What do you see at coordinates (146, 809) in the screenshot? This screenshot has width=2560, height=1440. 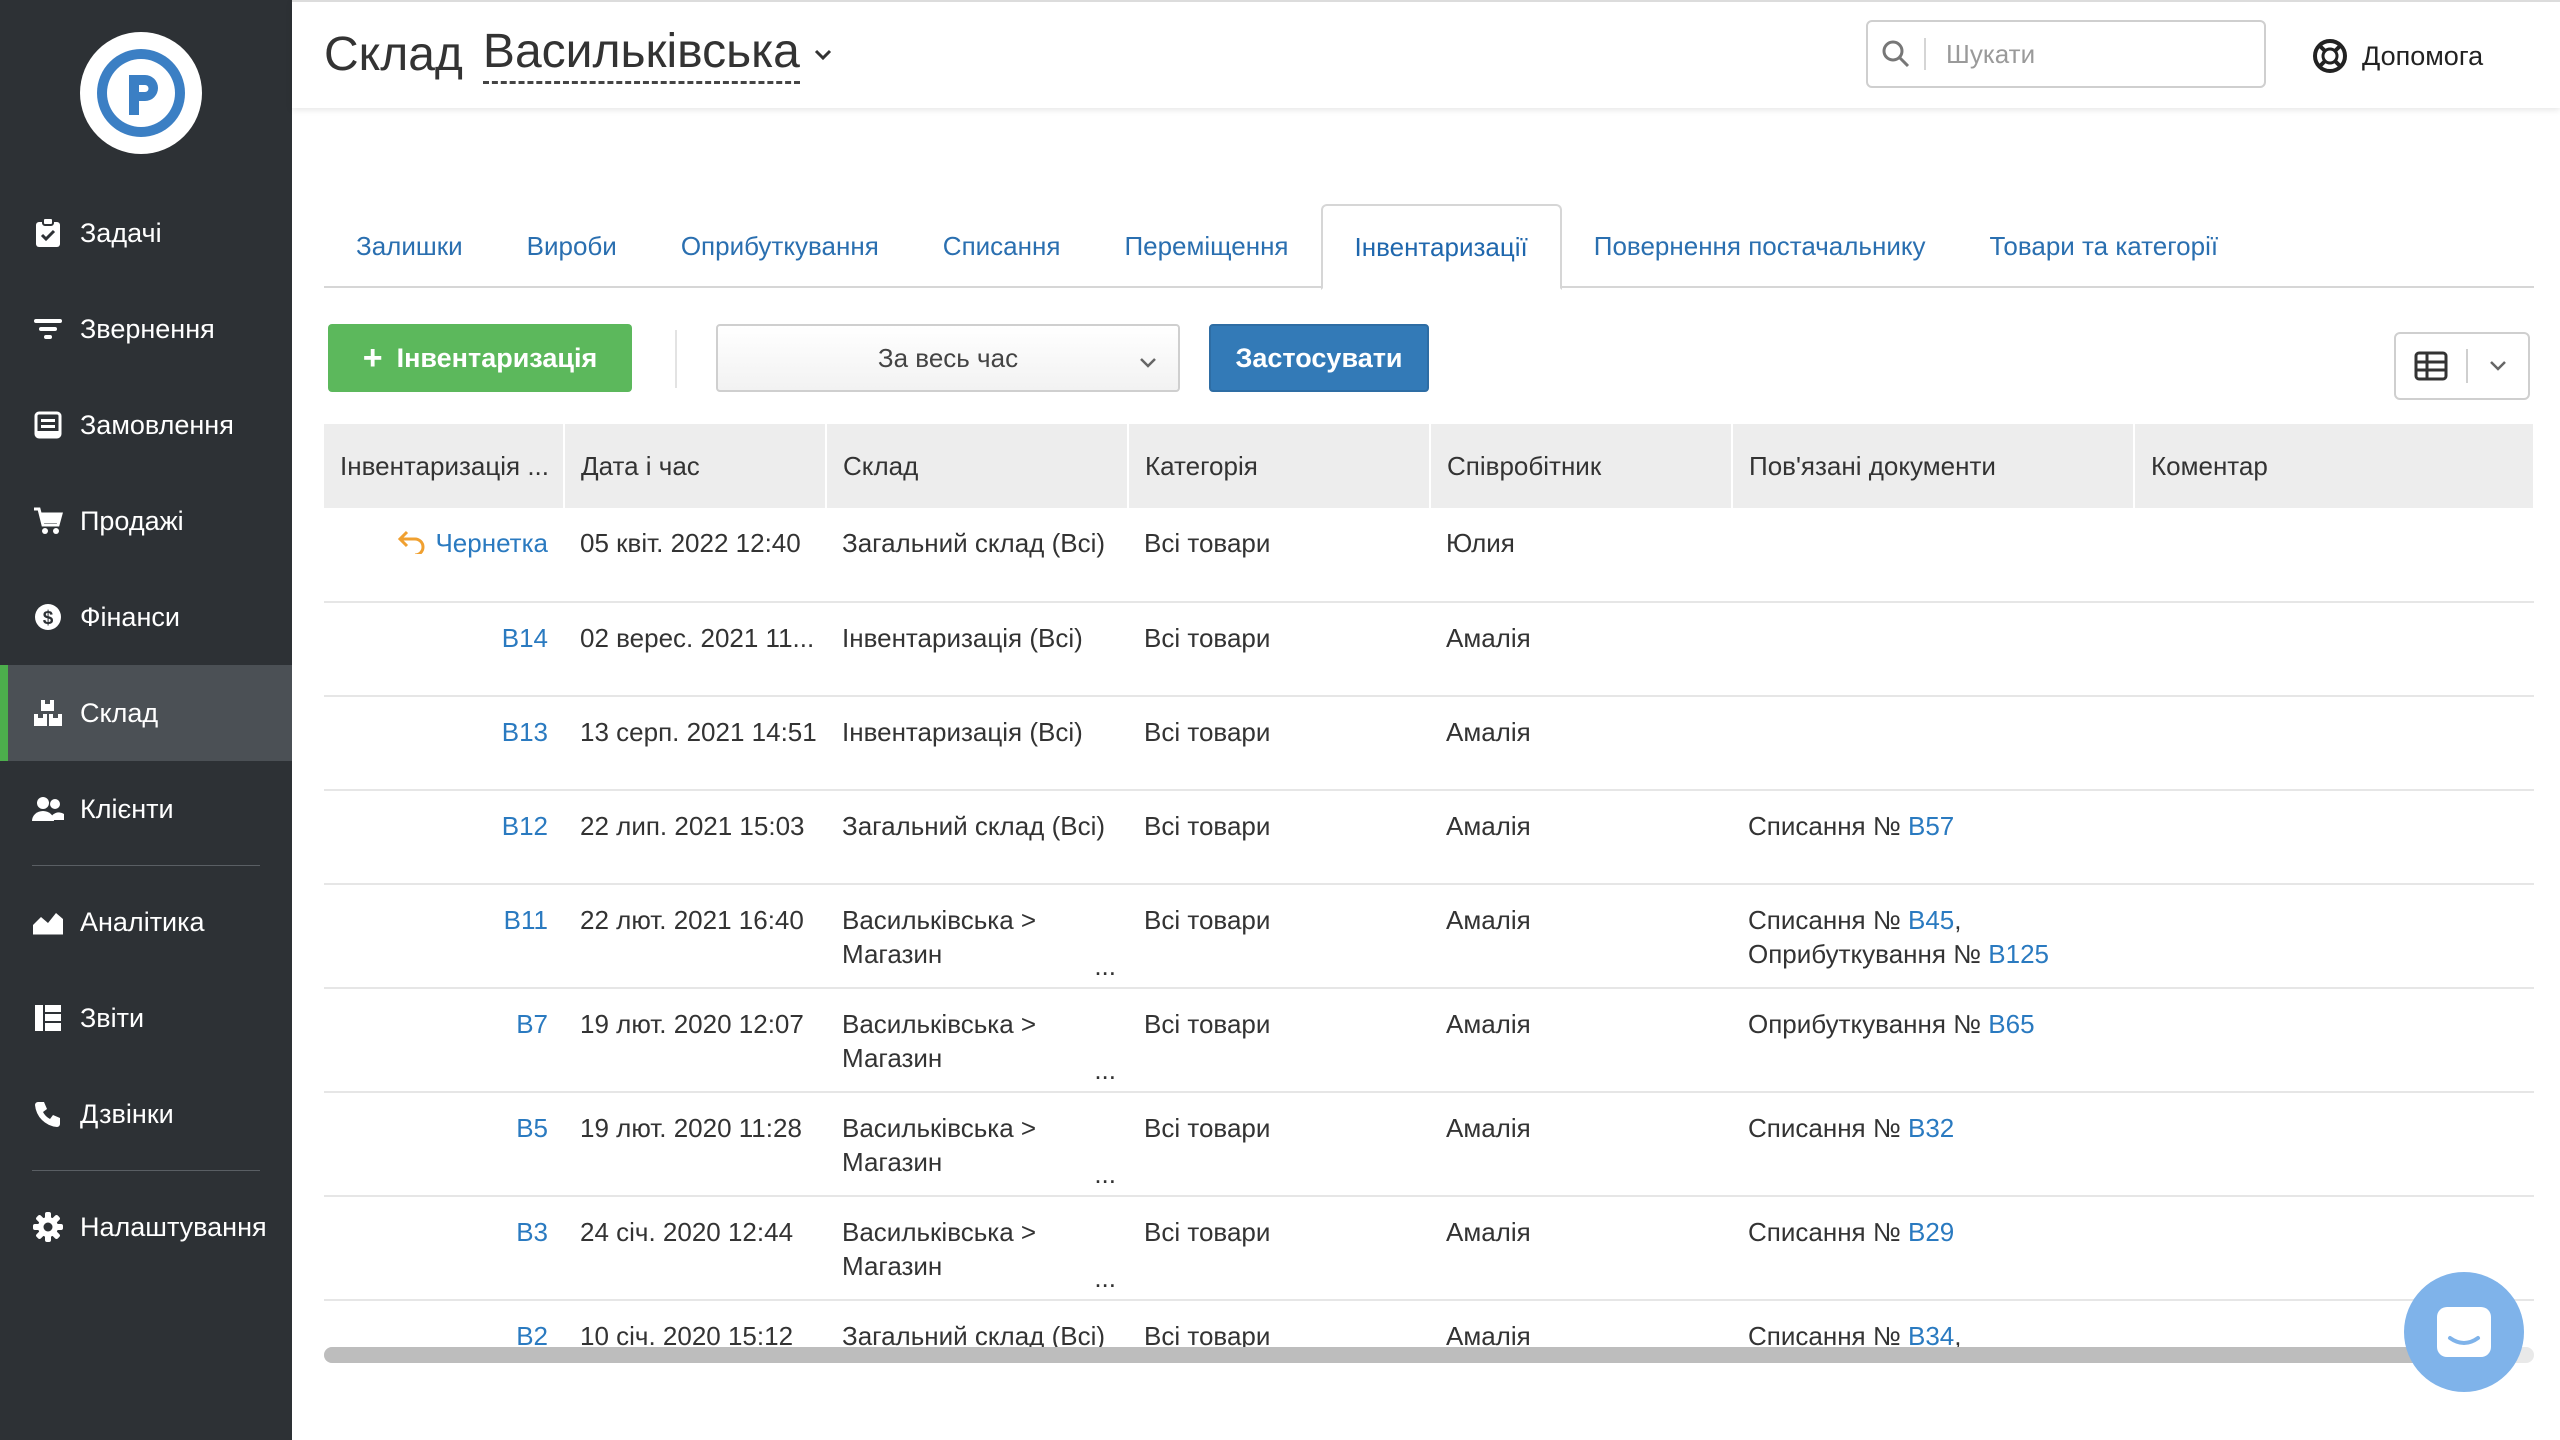 I see `sidebar-item-clients: Клієнти` at bounding box center [146, 809].